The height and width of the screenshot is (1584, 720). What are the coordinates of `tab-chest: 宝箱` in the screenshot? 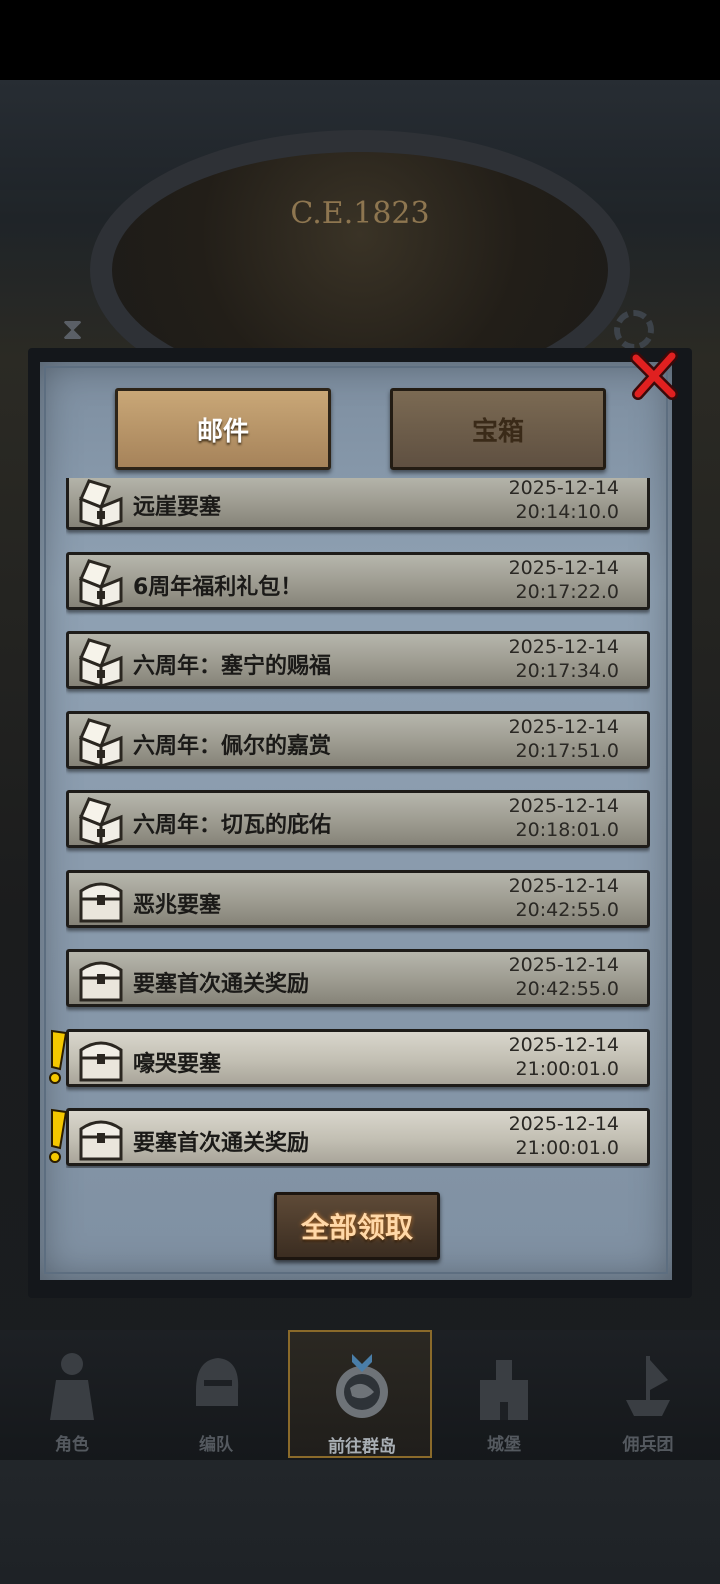 It's located at (498, 429).